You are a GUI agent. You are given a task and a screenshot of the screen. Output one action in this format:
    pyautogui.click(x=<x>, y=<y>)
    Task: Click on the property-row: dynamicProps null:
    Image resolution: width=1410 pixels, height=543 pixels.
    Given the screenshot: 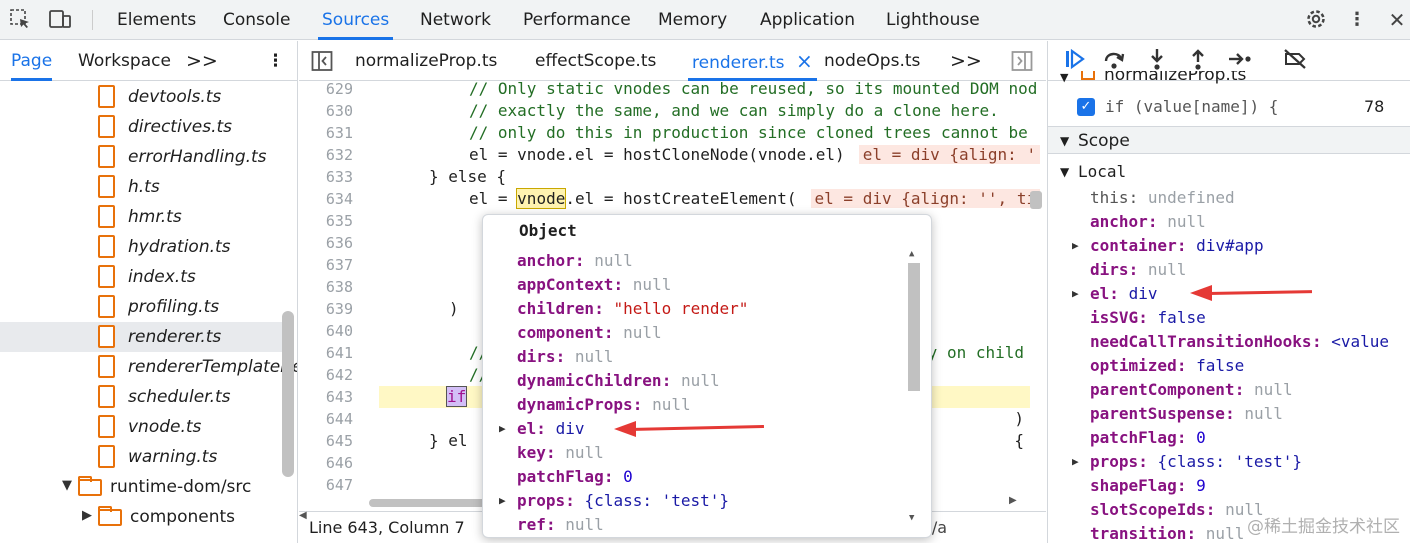 What is the action you would take?
    pyautogui.click(x=693, y=405)
    